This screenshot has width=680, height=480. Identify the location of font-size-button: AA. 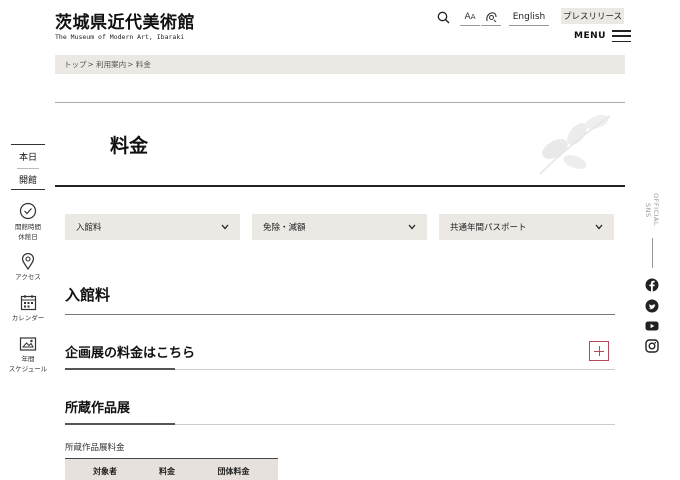
(470, 17).